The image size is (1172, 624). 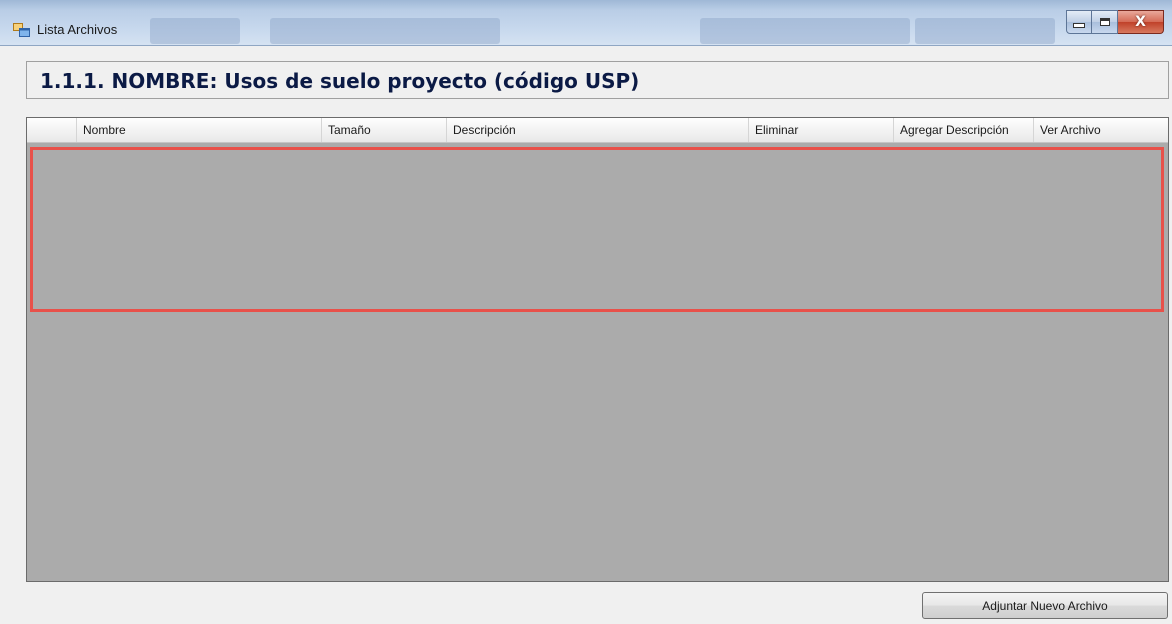 I want to click on close-icon: X, so click(x=1140, y=22).